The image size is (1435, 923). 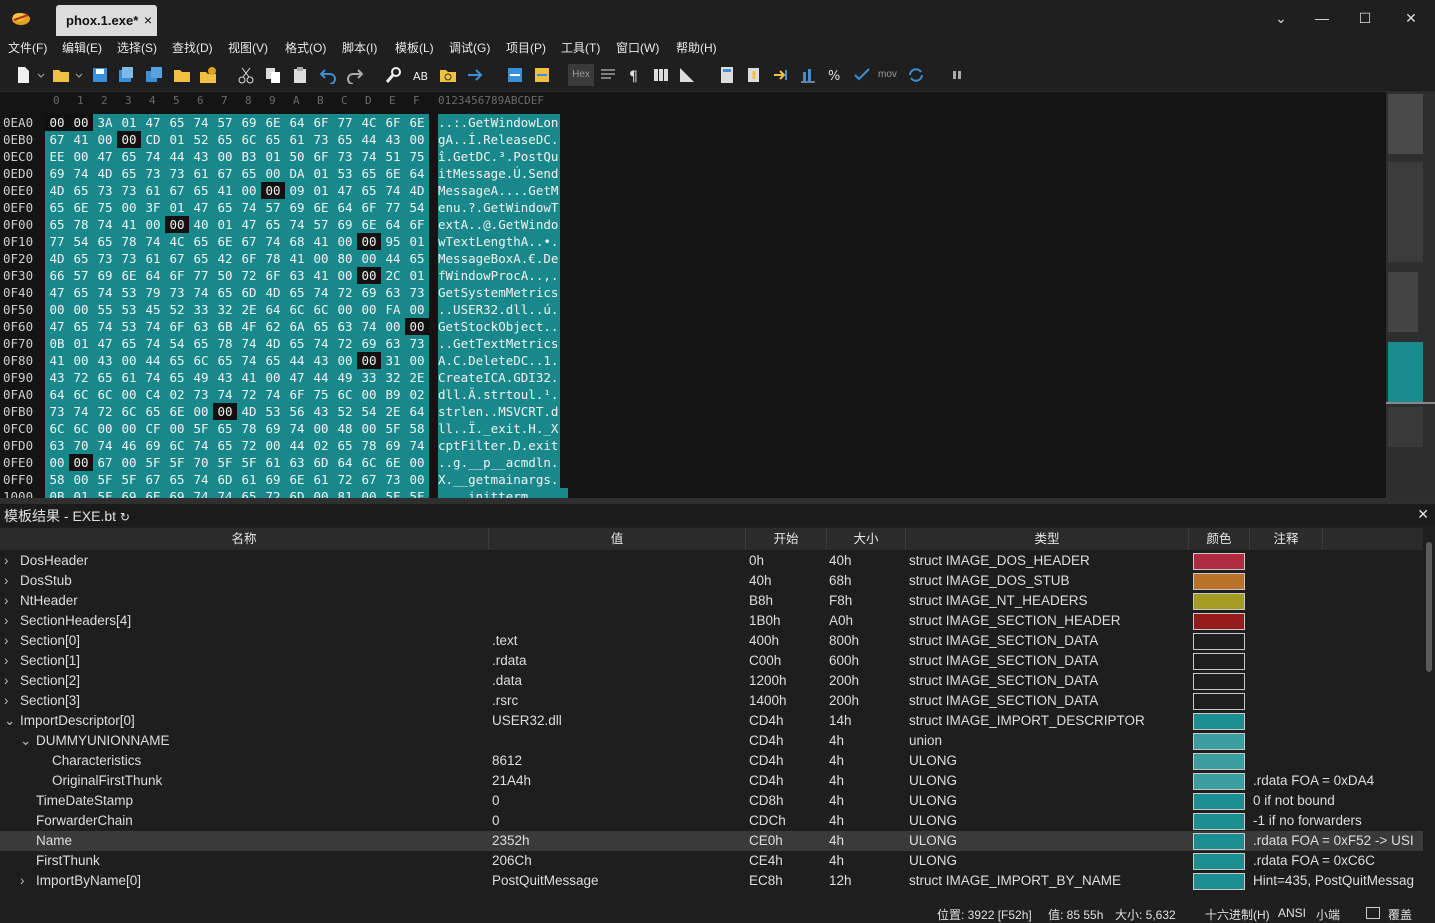 What do you see at coordinates (359, 47) in the screenshot?
I see `menu-script: 脚本(I)` at bounding box center [359, 47].